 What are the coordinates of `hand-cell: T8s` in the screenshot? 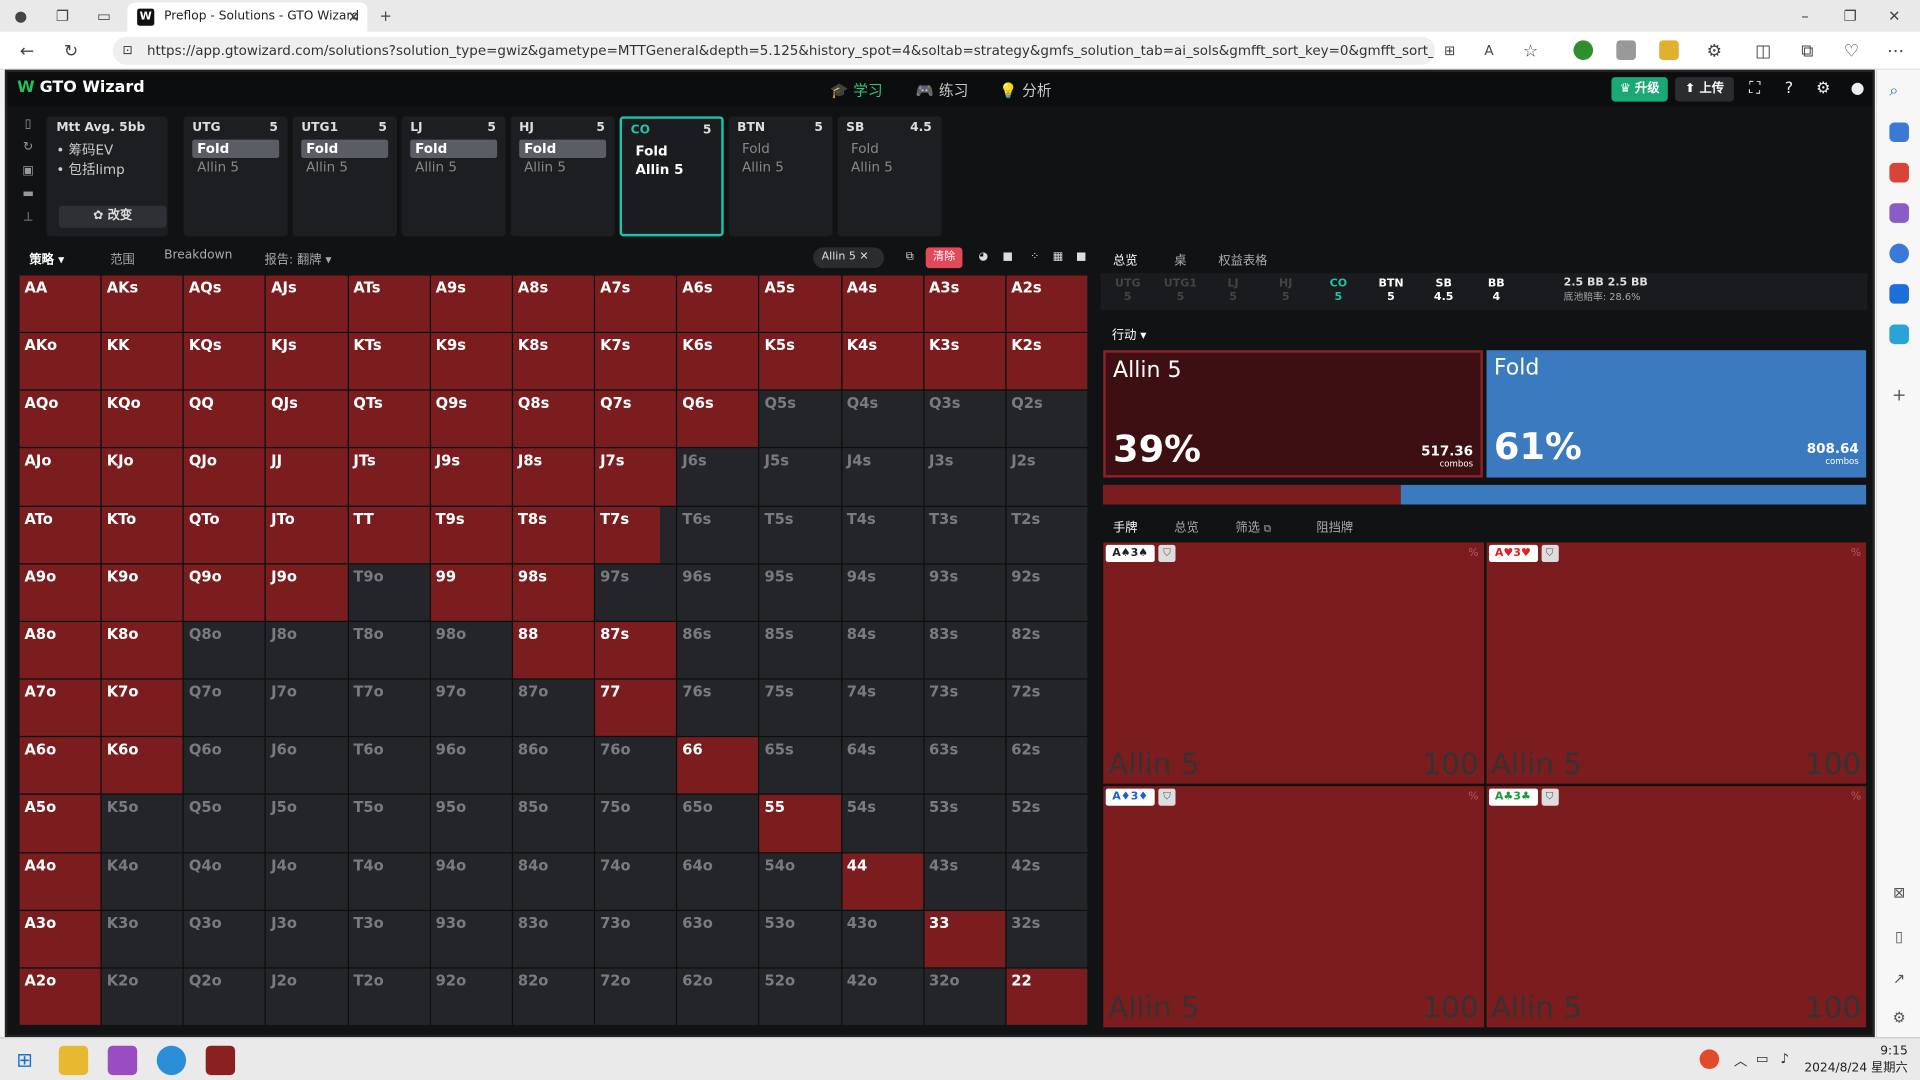 It's located at (553, 534).